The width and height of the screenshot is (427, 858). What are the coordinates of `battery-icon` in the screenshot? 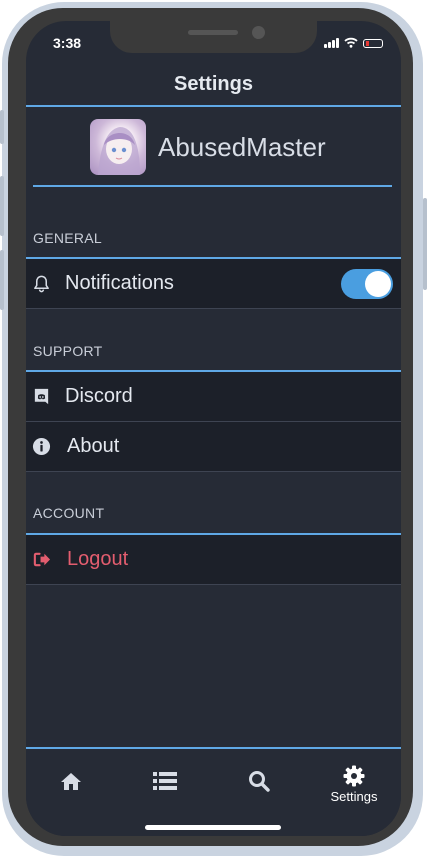 It's located at (373, 43).